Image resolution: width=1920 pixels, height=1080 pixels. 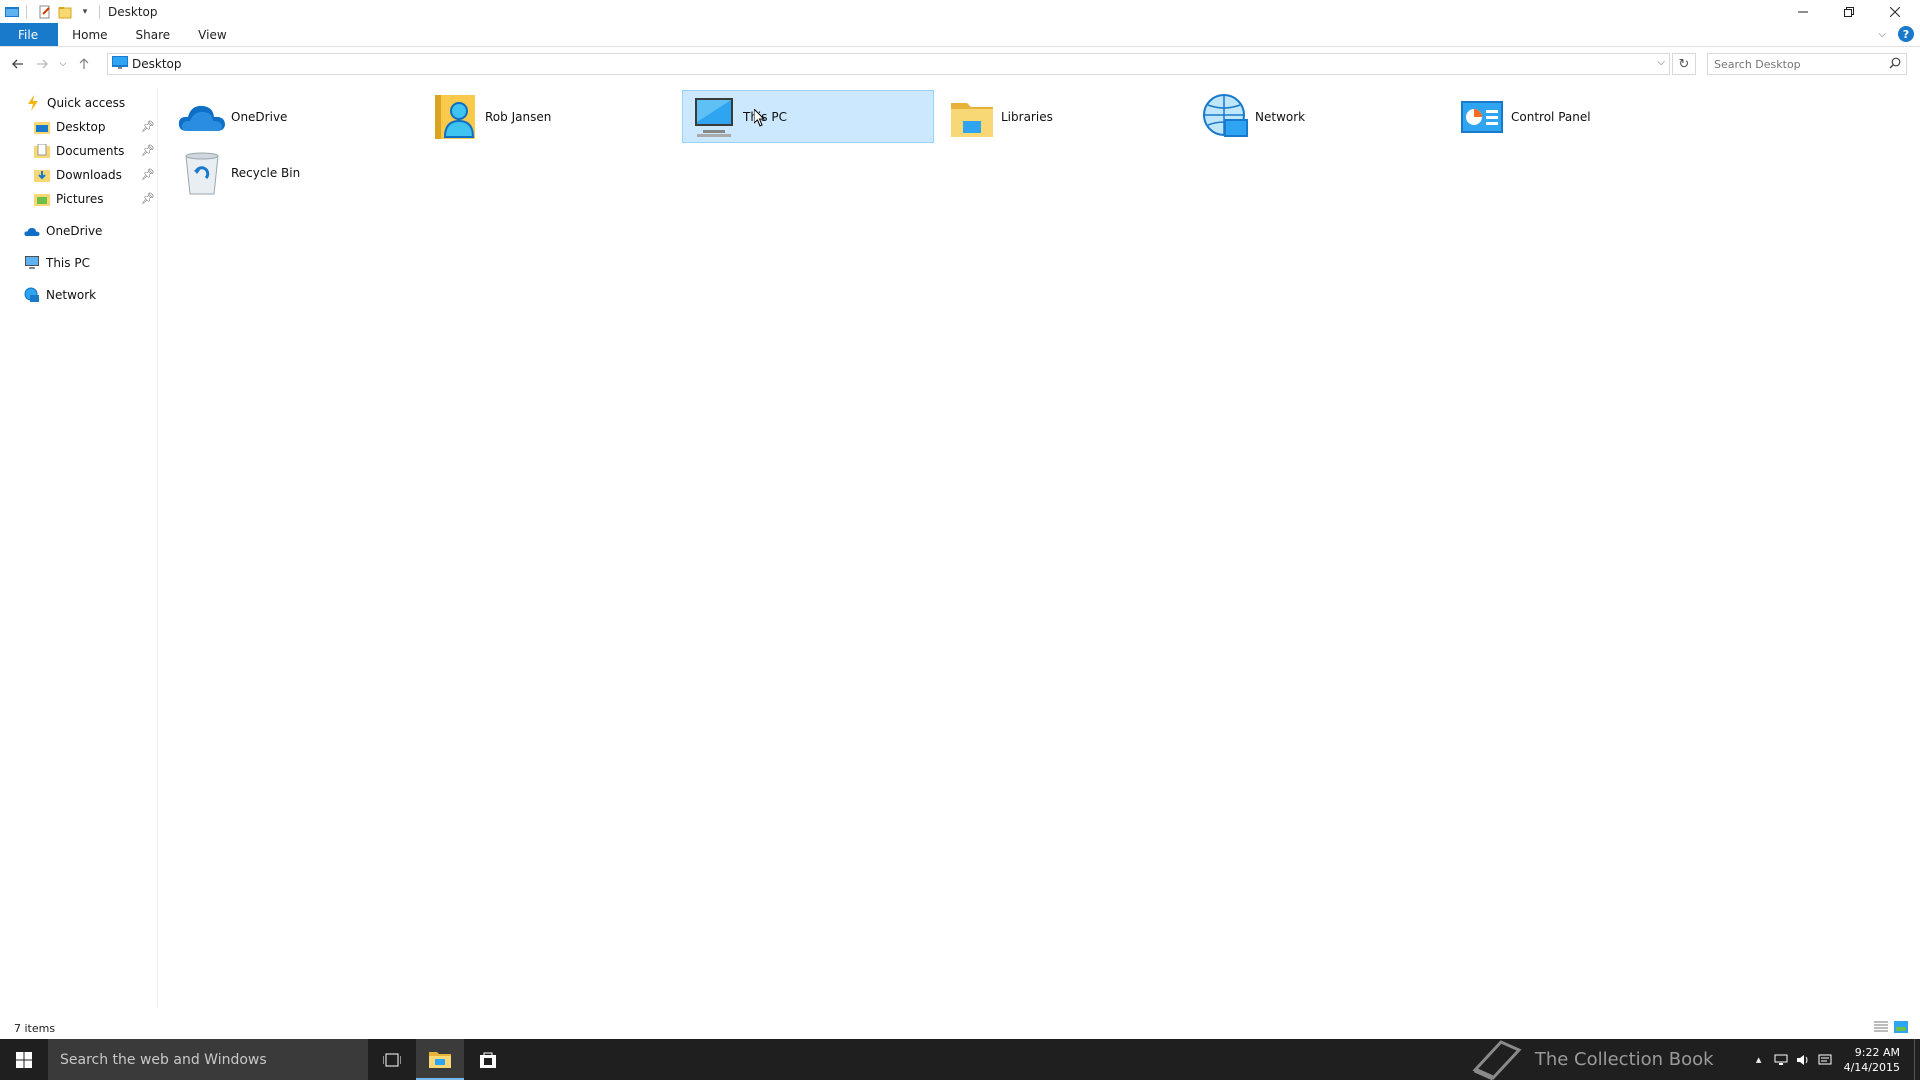 What do you see at coordinates (42, 64) in the screenshot?
I see `forward-arrow-icon` at bounding box center [42, 64].